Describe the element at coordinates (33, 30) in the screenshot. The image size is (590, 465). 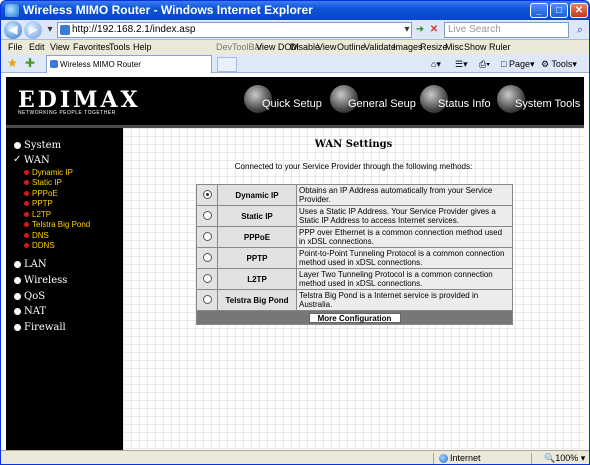
I see `forward-button: ▶` at that location.